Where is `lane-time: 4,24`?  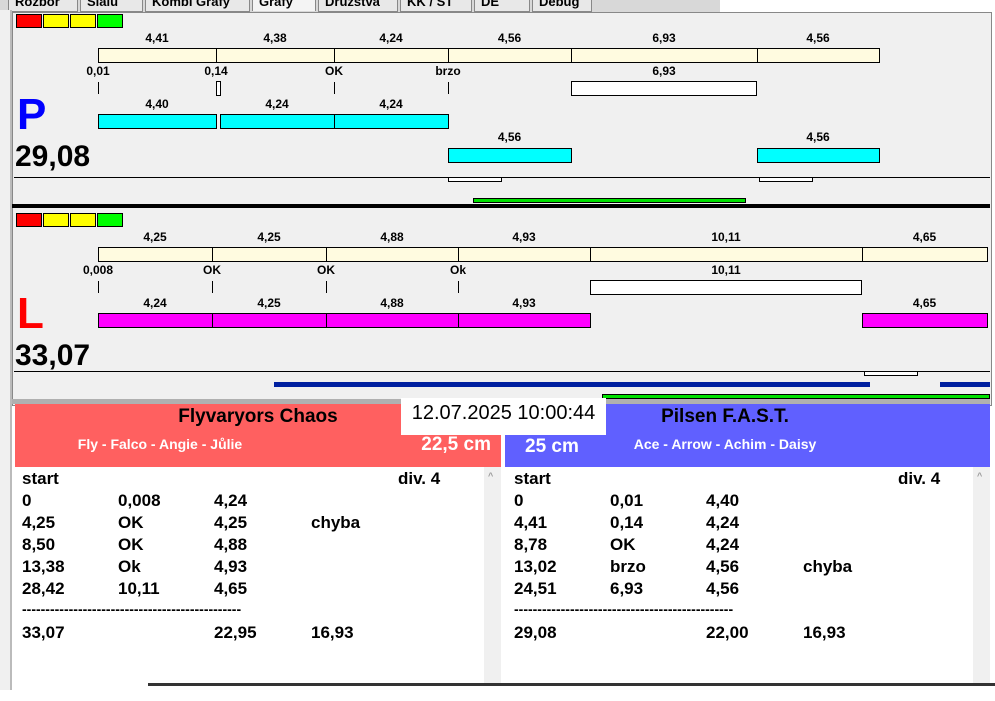 lane-time: 4,24 is located at coordinates (277, 104).